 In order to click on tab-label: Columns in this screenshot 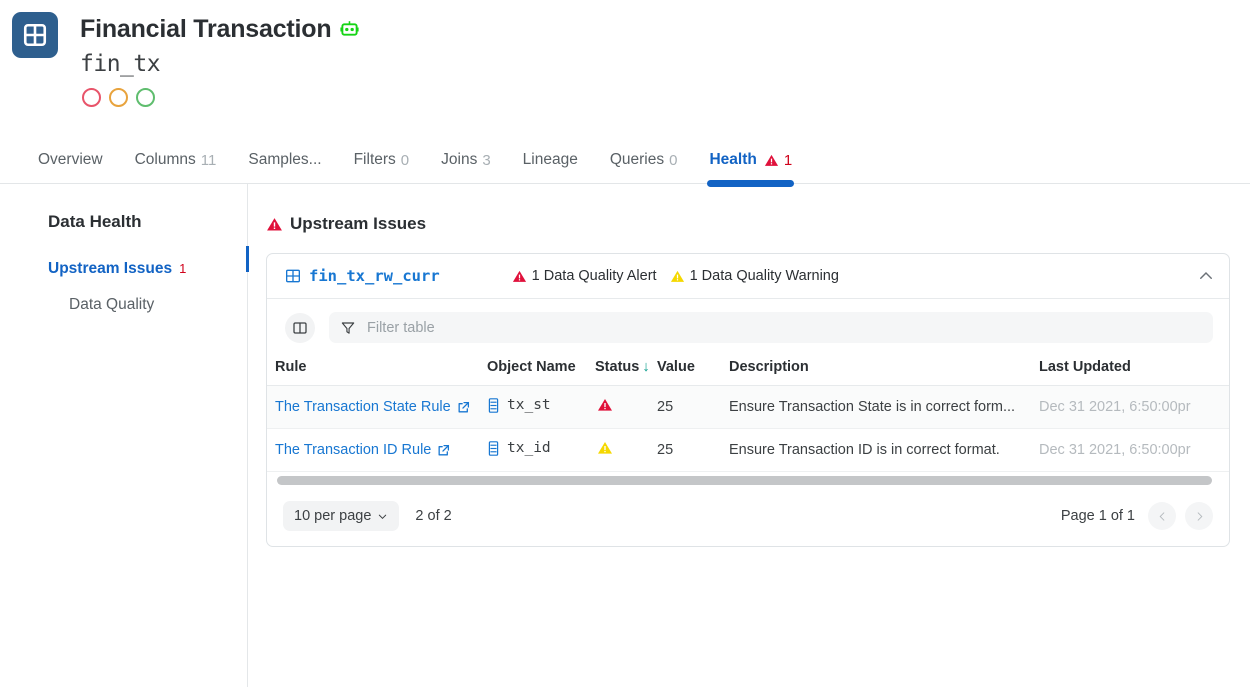, I will do `click(165, 159)`.